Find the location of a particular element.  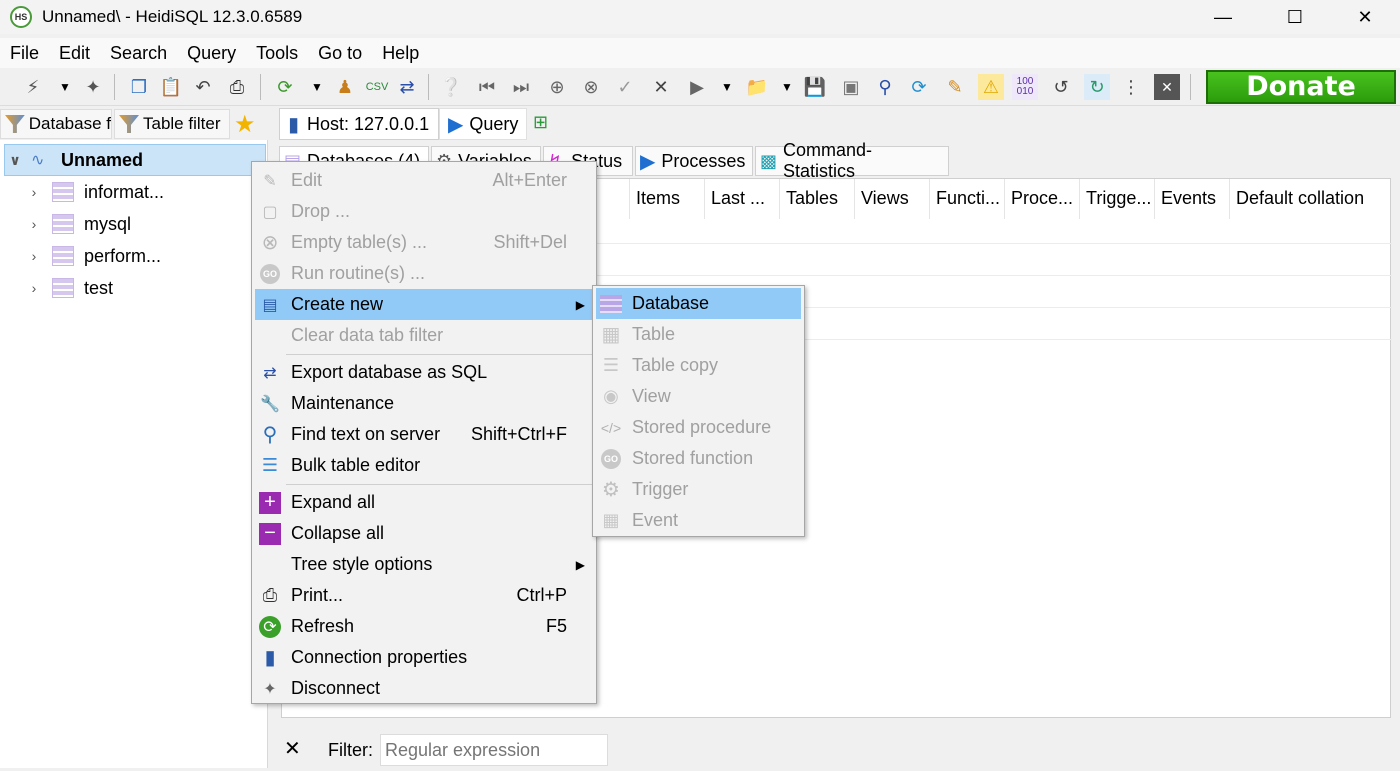

binary-icon: 100 010 is located at coordinates (1025, 87).